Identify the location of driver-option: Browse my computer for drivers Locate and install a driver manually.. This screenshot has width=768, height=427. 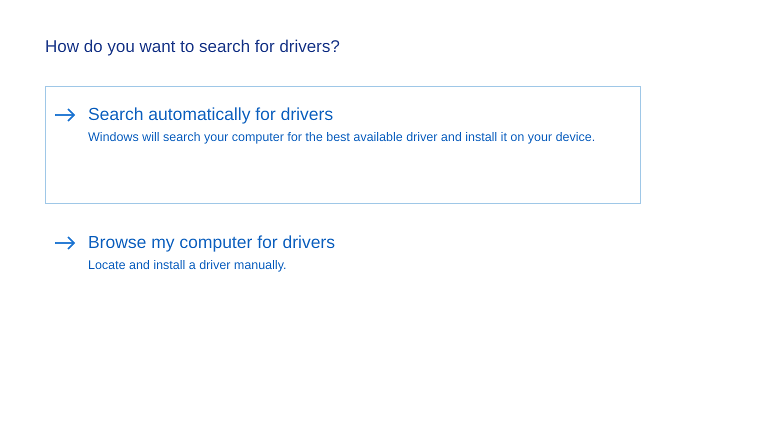
(343, 254).